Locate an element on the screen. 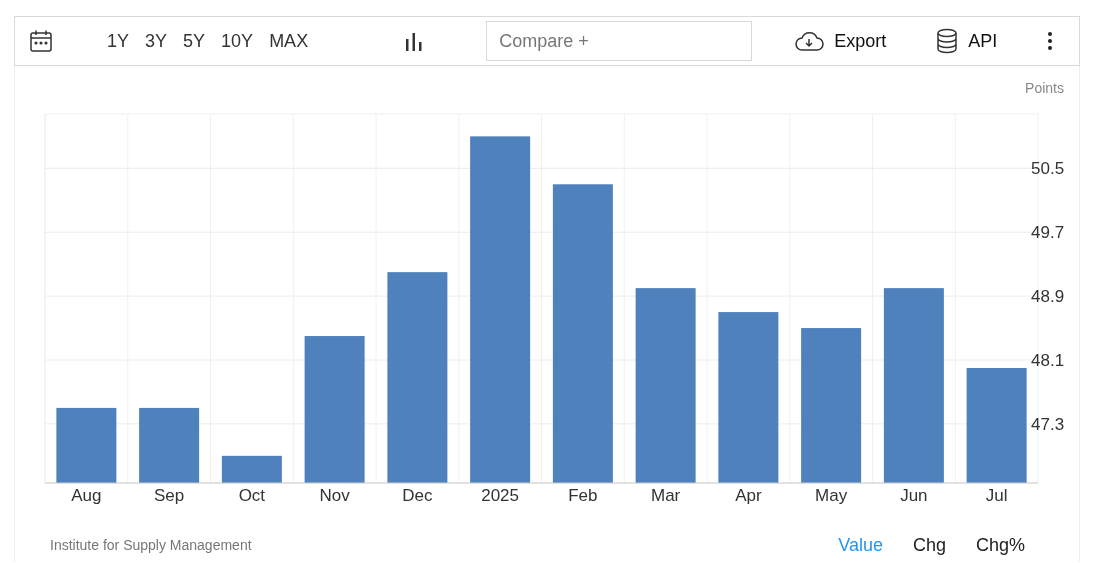 The image size is (1099, 563). more-icon is located at coordinates (1050, 41).